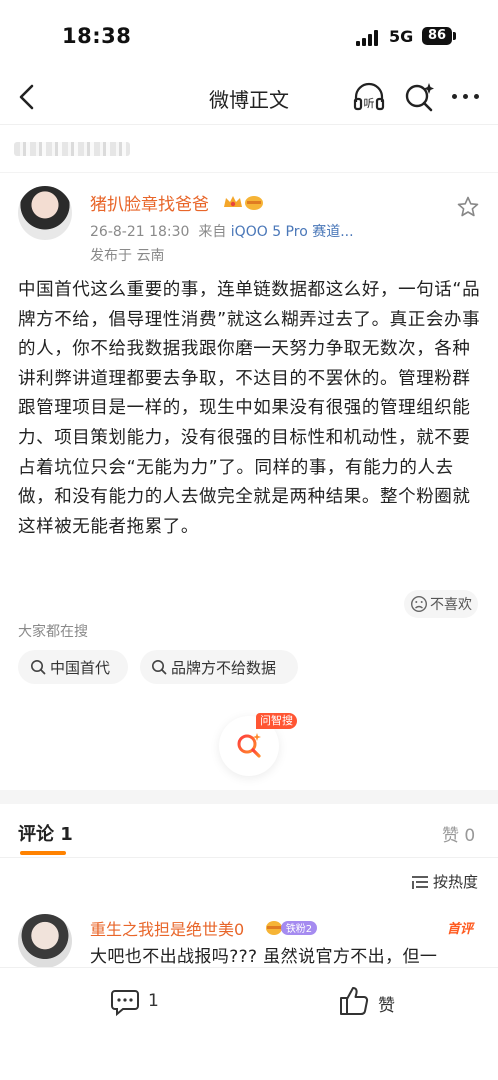  What do you see at coordinates (45, 213) in the screenshot?
I see `author-avatar` at bounding box center [45, 213].